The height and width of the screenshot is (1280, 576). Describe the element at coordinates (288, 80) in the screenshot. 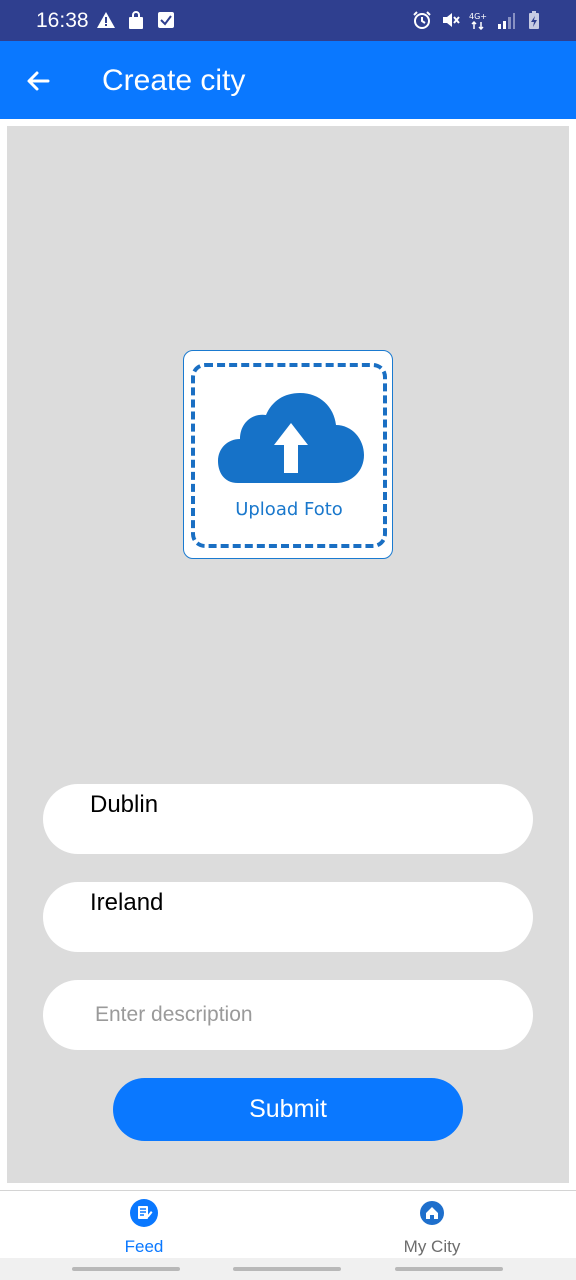

I see `app-bar: Create city` at that location.